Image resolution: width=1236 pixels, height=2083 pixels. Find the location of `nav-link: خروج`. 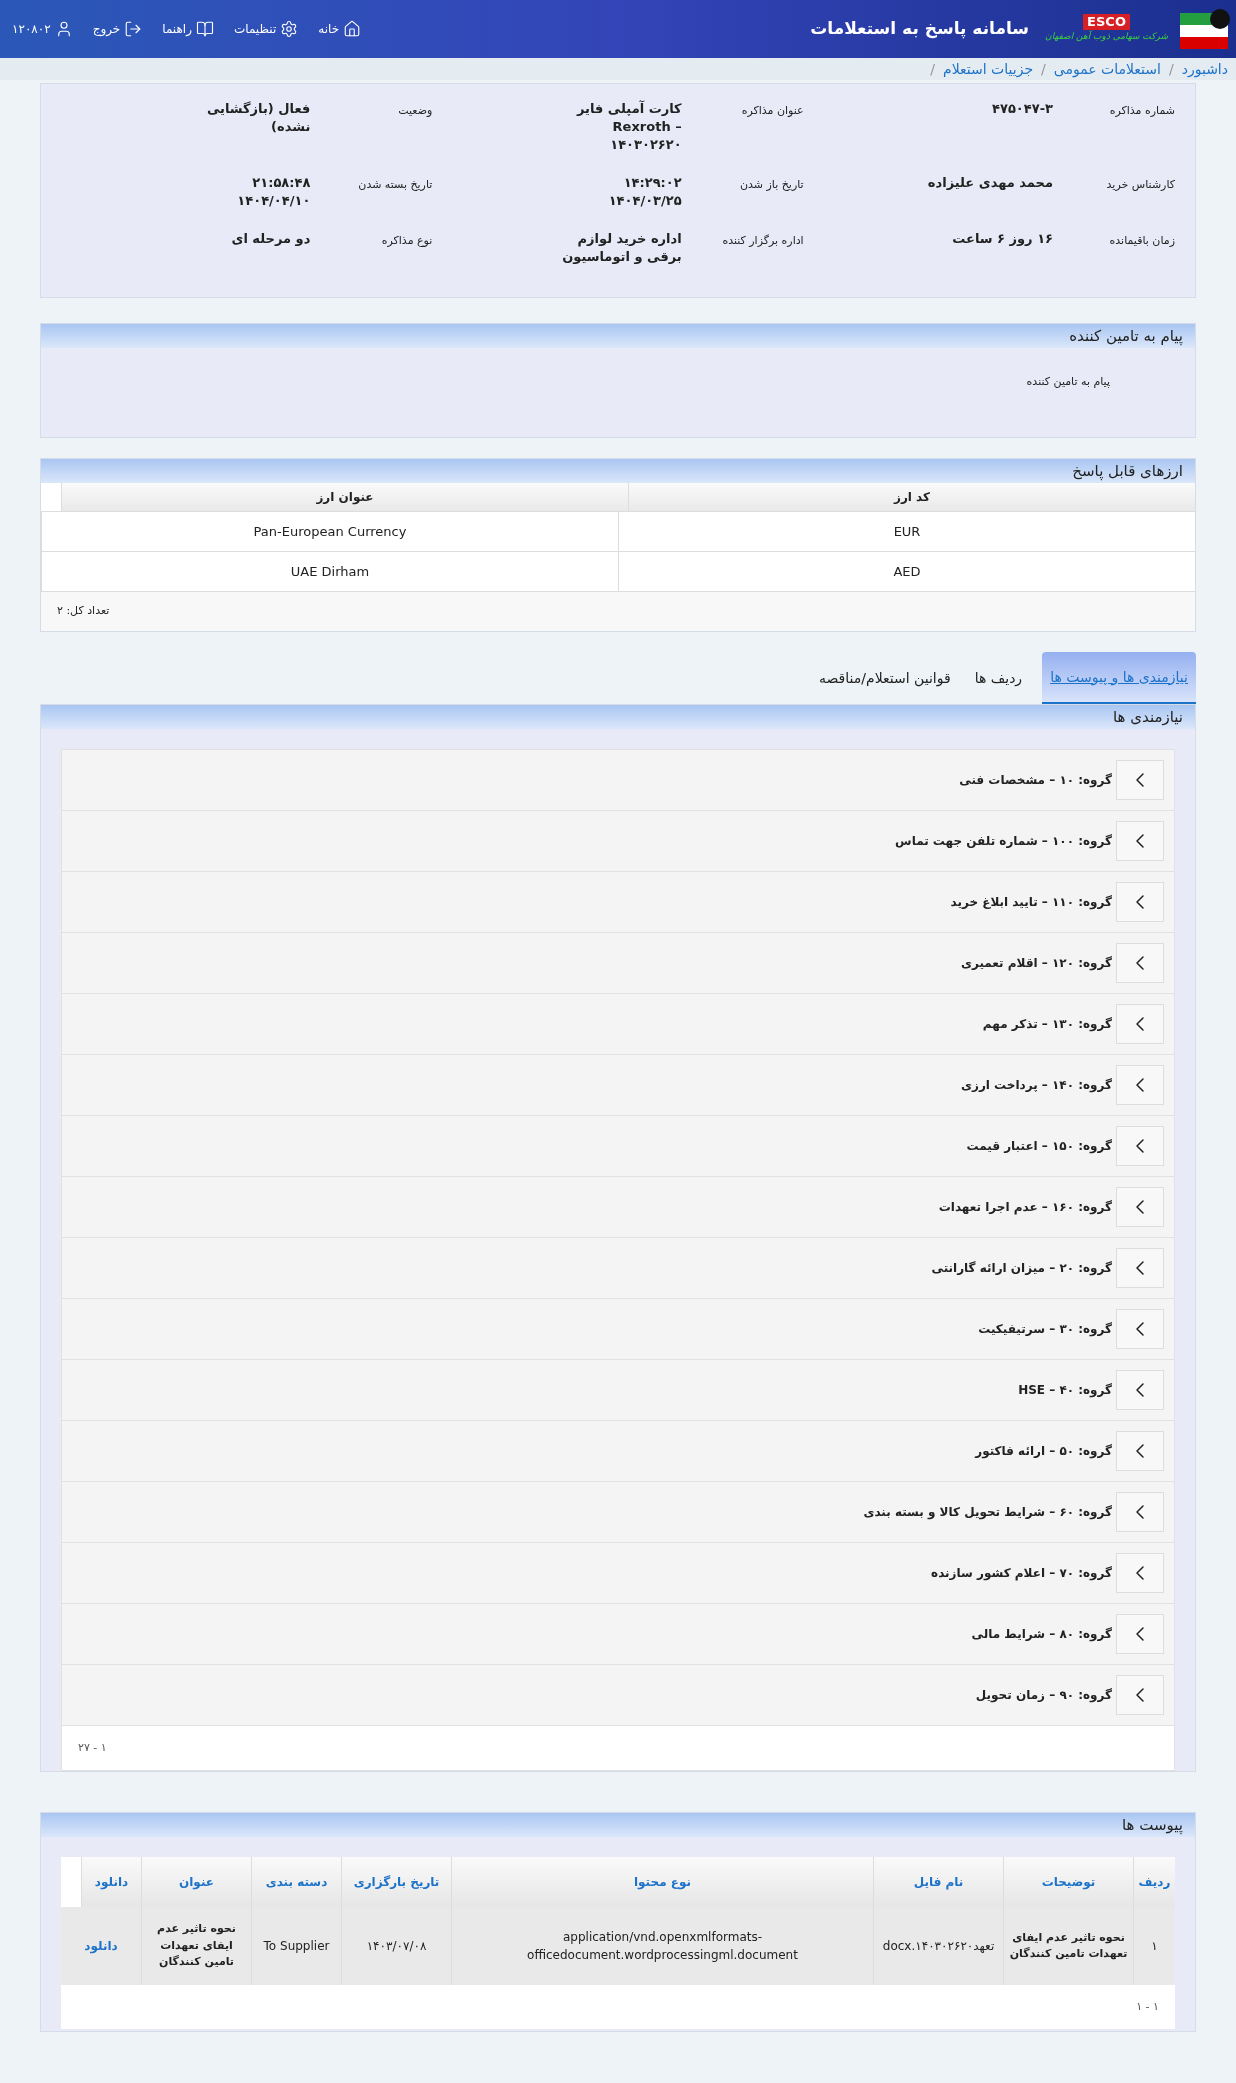

nav-link: خروج is located at coordinates (117, 29).